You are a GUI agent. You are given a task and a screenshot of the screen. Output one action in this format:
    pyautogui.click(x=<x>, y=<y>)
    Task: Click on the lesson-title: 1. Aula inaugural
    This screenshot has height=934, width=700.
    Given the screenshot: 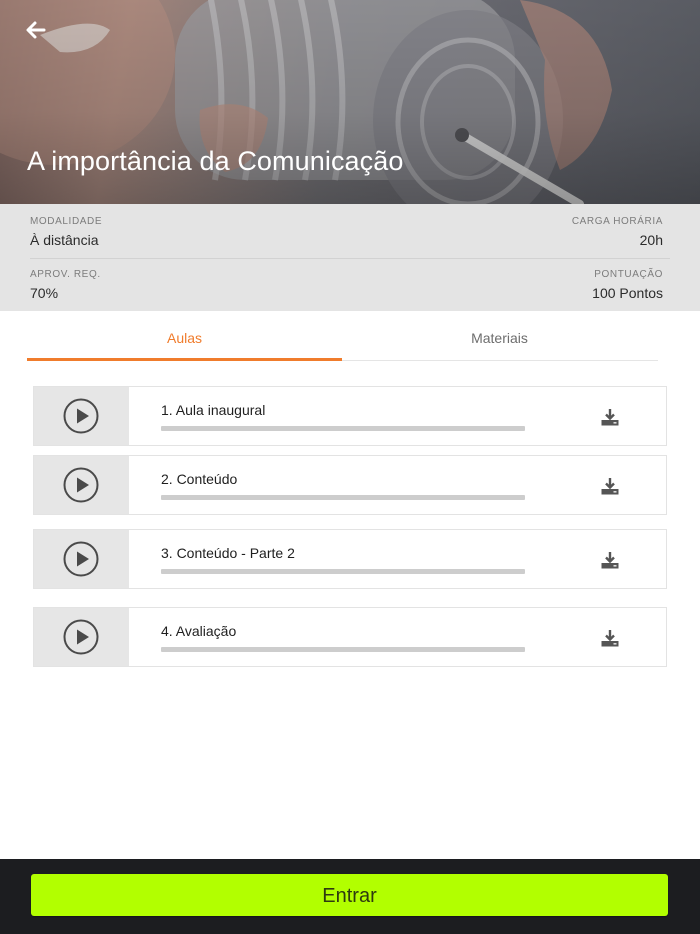 What is the action you would take?
    pyautogui.click(x=213, y=410)
    